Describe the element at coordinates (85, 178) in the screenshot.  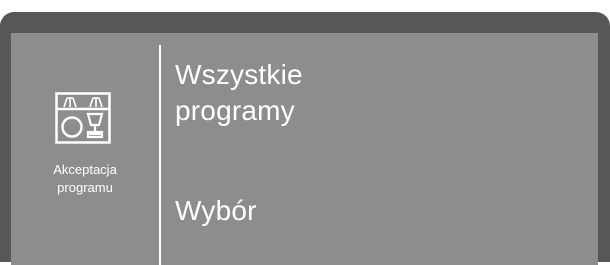
I see `program-acceptance-label: Akceptacja programu` at that location.